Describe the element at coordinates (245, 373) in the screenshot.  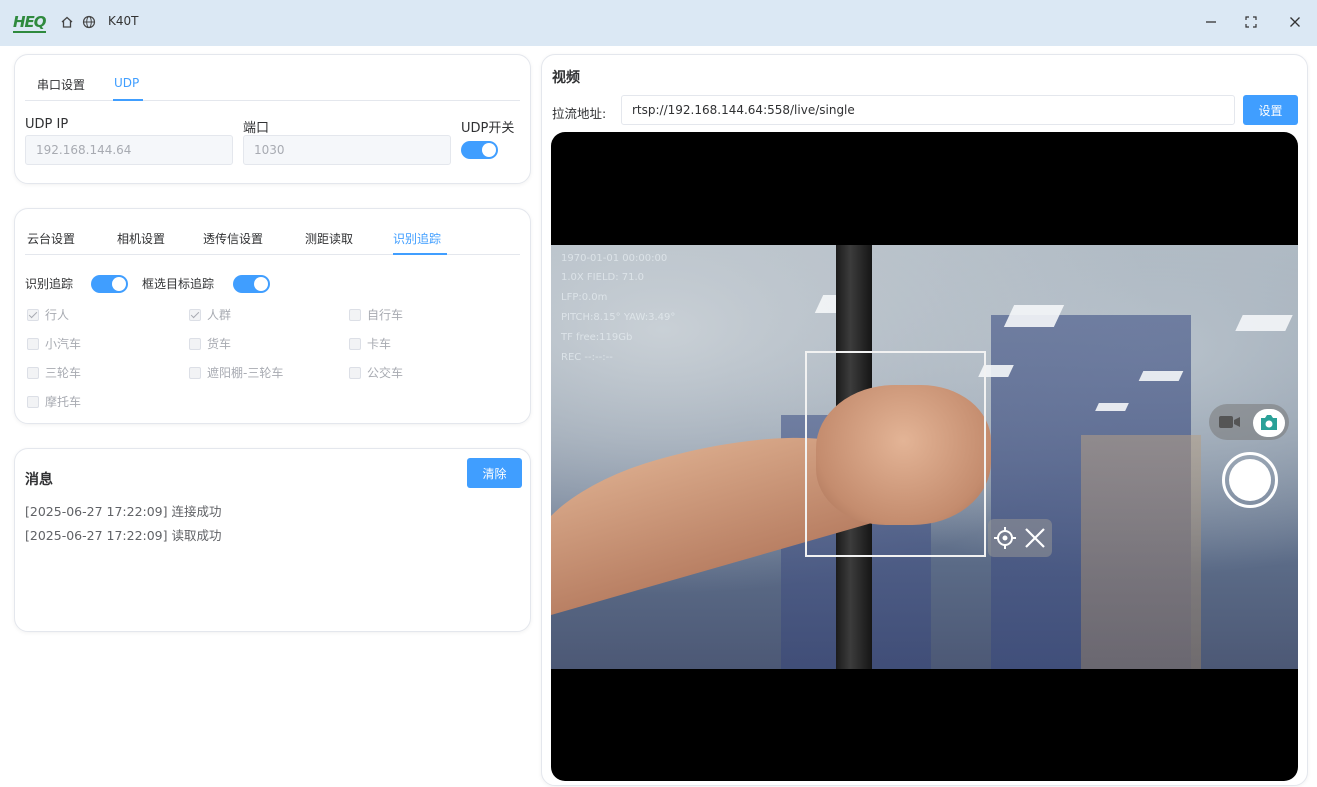
I see `checkbox-label: 遮阳棚-三轮车` at that location.